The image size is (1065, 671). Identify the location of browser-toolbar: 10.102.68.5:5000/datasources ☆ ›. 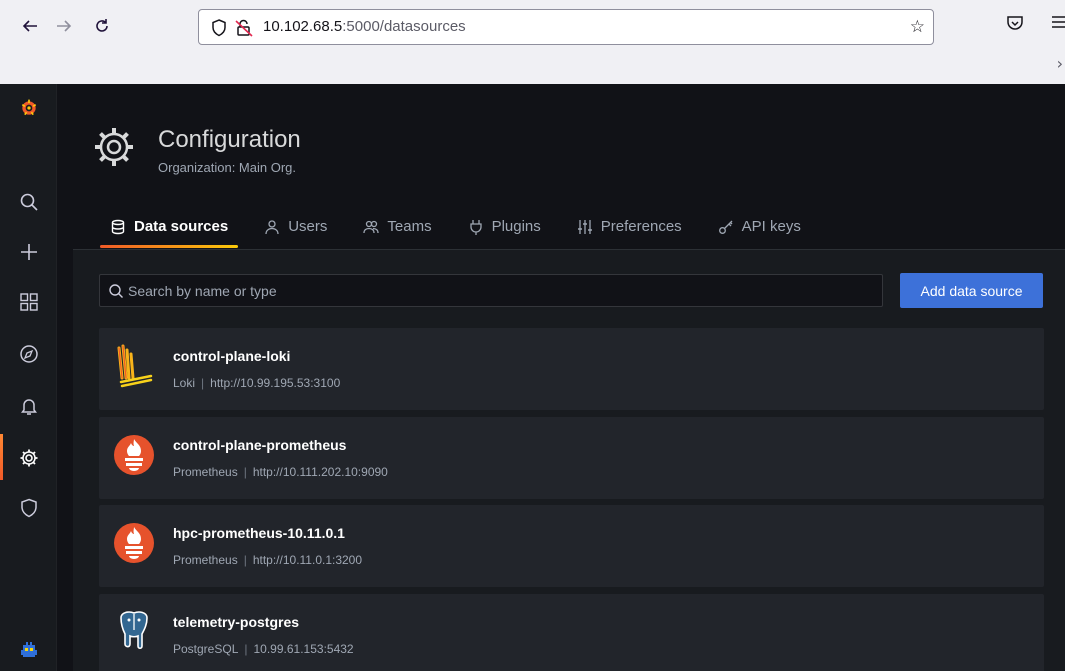
(532, 42).